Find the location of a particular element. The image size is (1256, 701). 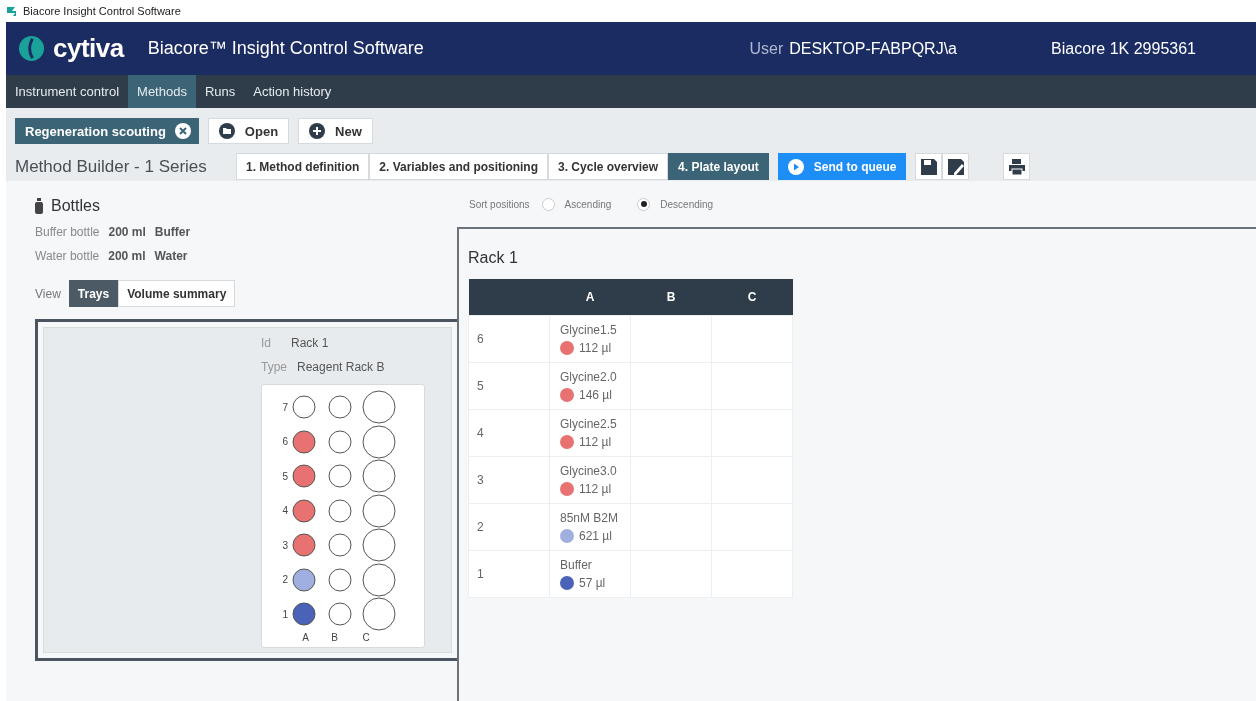

id-label: Id is located at coordinates (266, 343).